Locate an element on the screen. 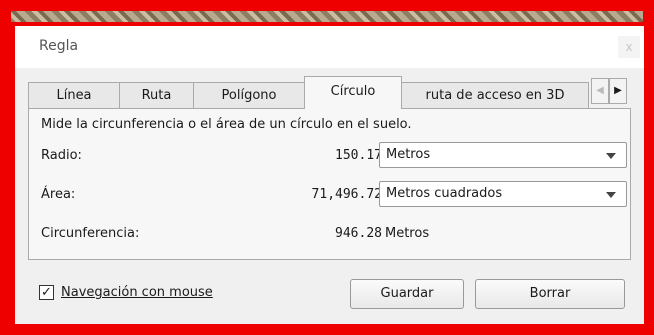 This screenshot has height=335, width=654. area-label: Área: is located at coordinates (58, 194).